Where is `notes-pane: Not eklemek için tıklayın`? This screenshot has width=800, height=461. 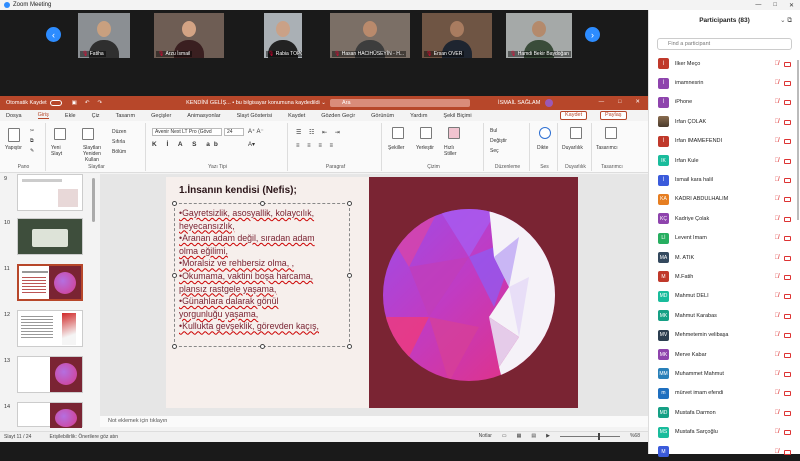
notes-pane: Not eklemek için tıklayın is located at coordinates (374, 421).